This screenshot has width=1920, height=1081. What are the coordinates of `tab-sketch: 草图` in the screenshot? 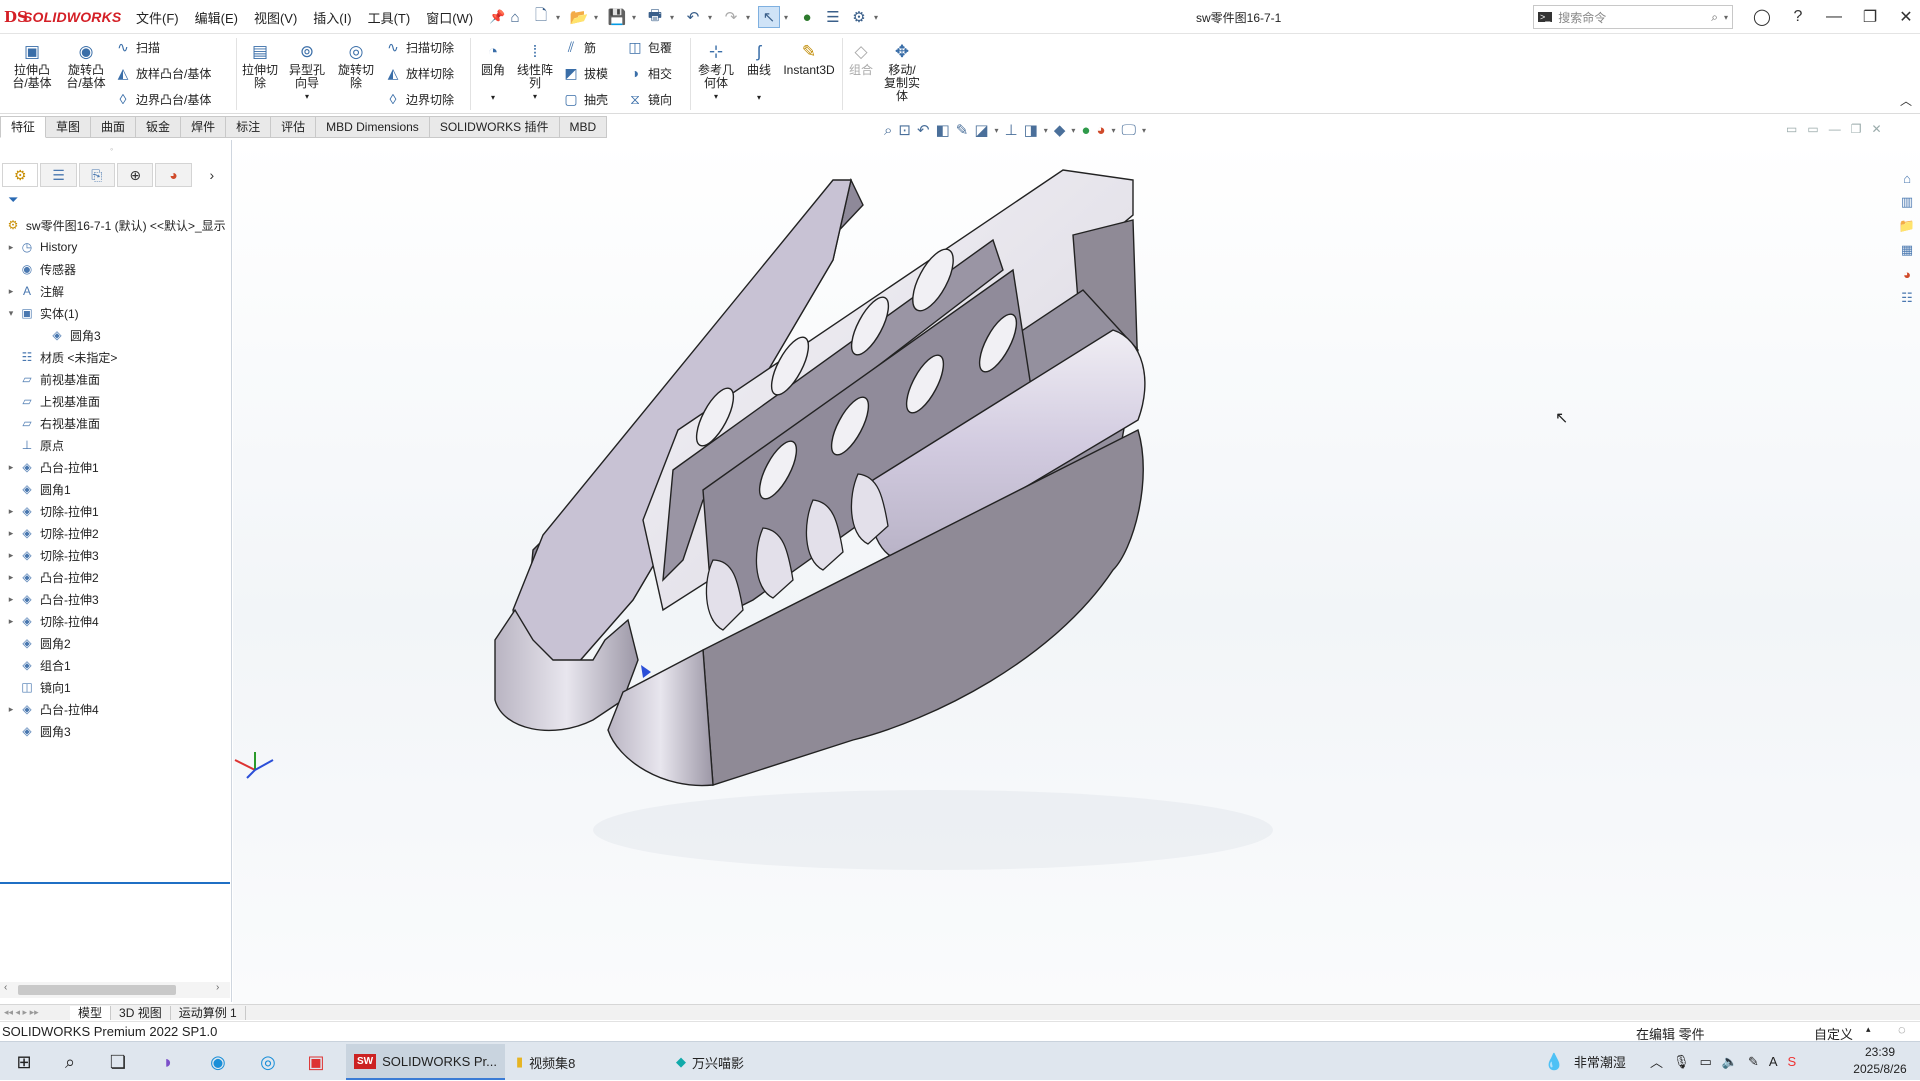 It's located at (69, 127).